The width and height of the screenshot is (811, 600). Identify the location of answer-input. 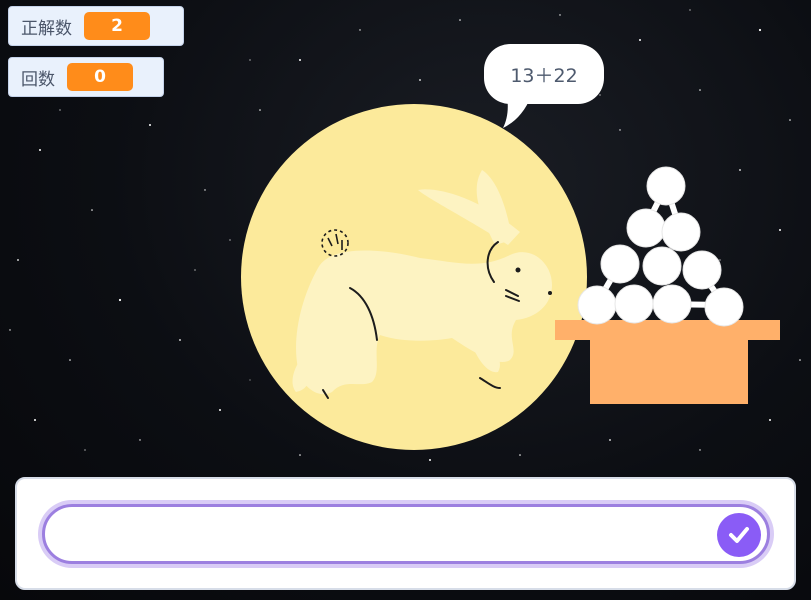
(406, 534).